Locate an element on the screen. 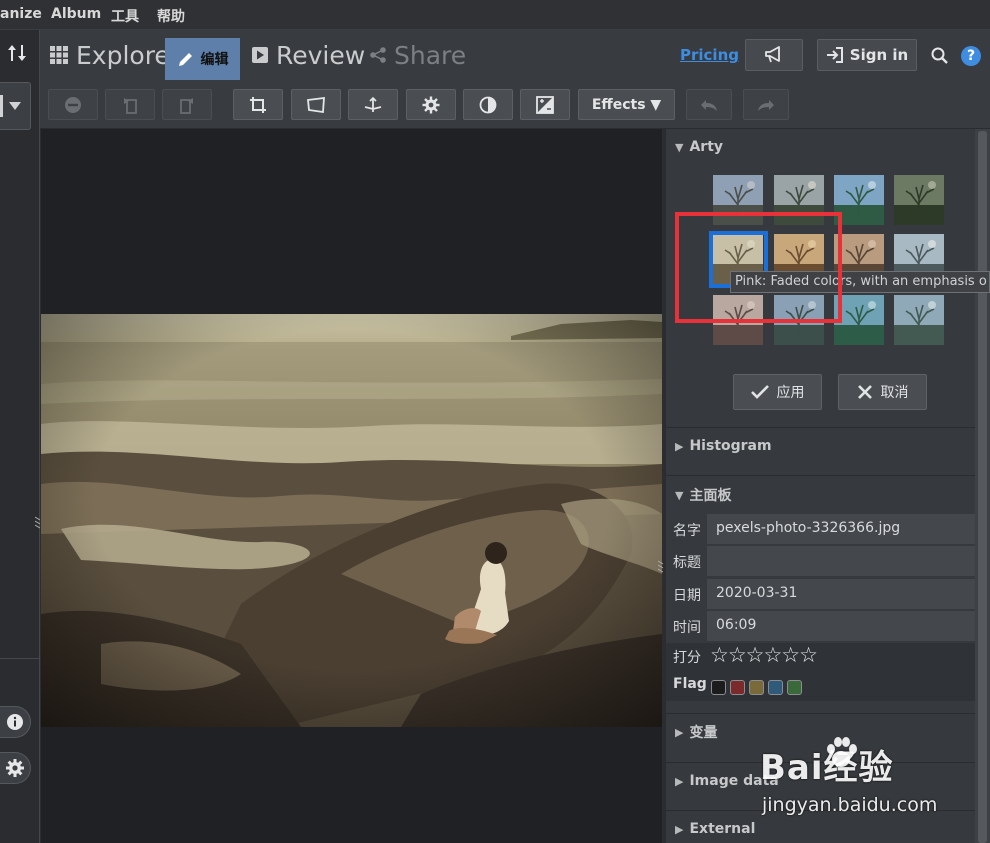 Image resolution: width=990 pixels, height=843 pixels. tab-share-label: Share is located at coordinates (430, 55).